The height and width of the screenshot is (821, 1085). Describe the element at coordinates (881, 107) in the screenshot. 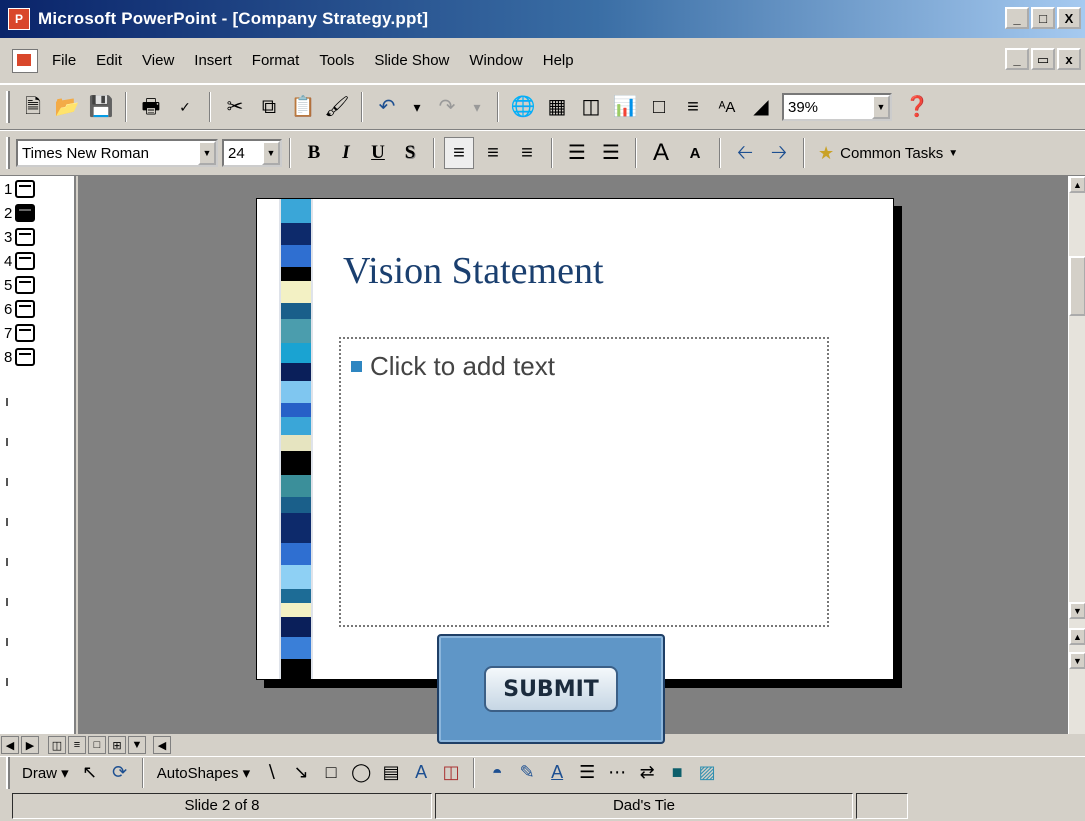

I see `zoom-dropdown-icon: ▼` at that location.